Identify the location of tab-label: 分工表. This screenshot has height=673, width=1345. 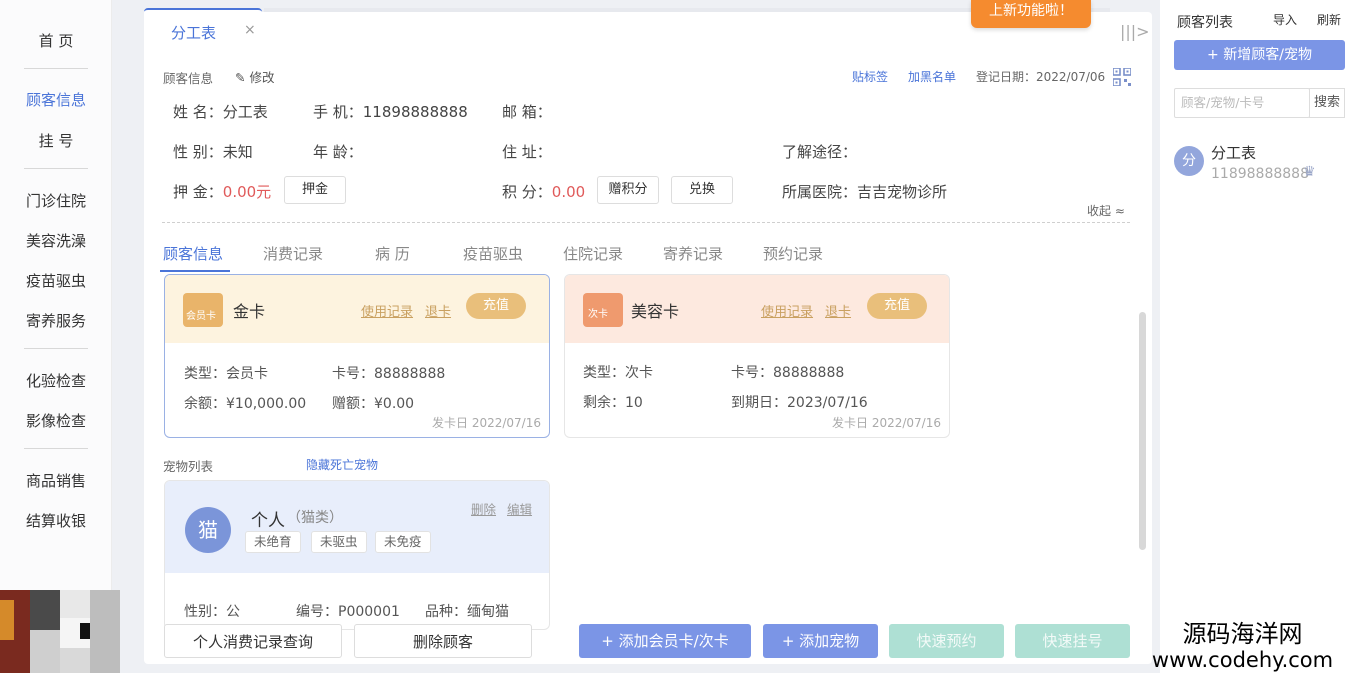
(194, 33).